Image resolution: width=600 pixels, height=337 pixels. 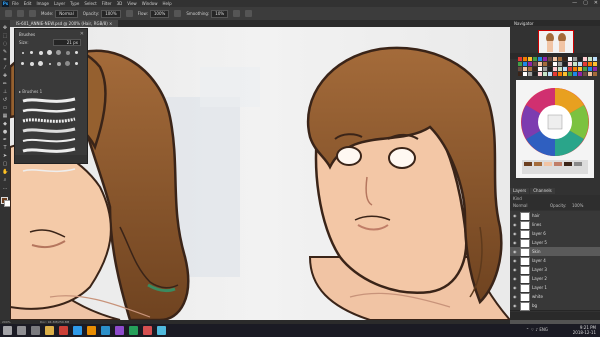 What do you see at coordinates (5, 164) in the screenshot?
I see `shape-tool-icon: ▢` at bounding box center [5, 164].